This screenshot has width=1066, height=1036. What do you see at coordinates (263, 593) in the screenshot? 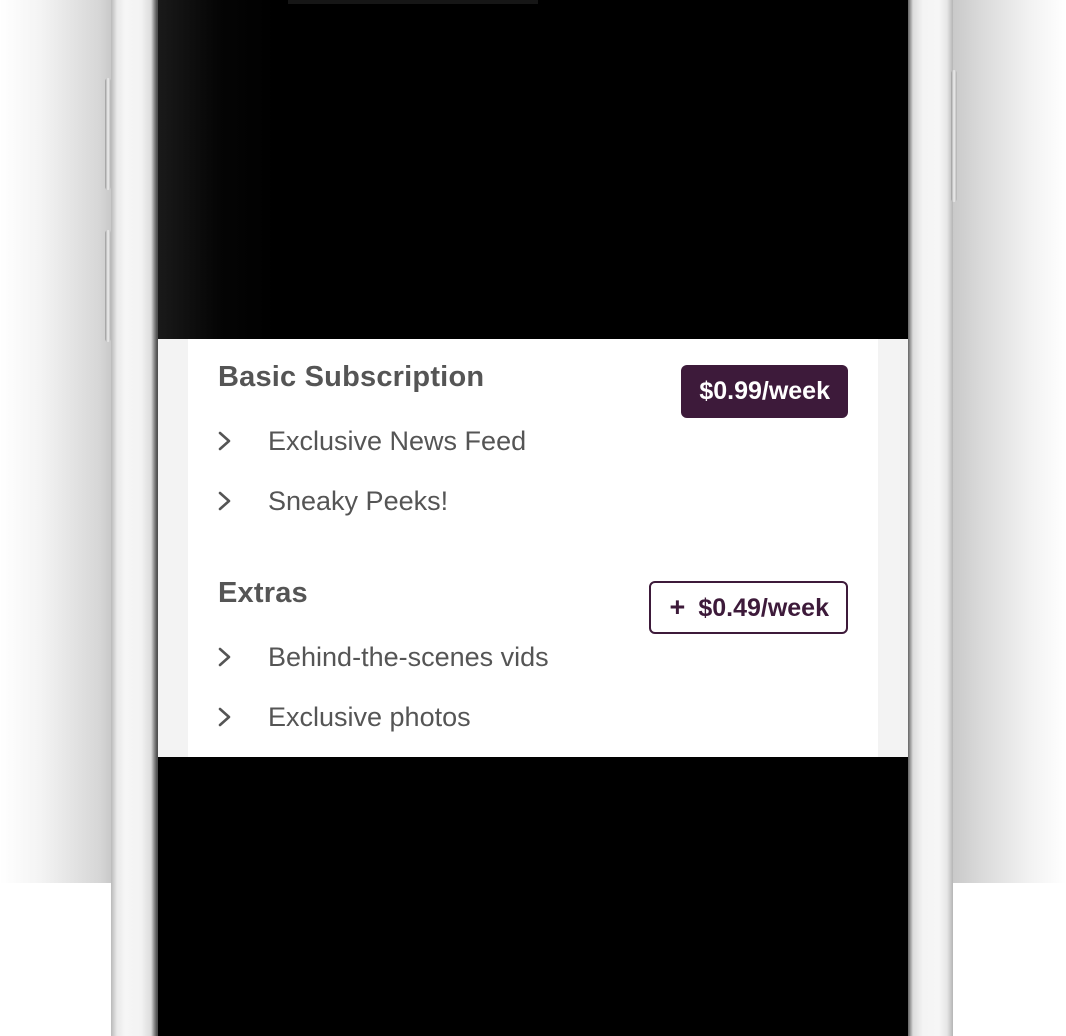
I see `extras-title: Extras` at bounding box center [263, 593].